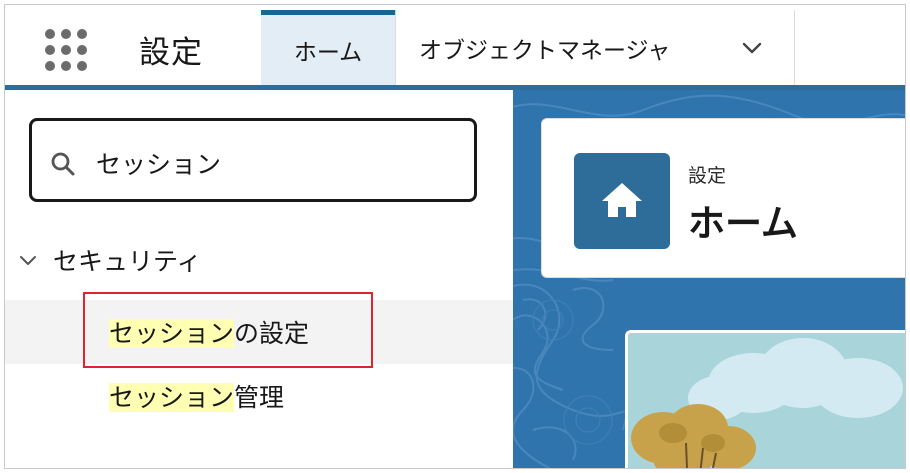 The width and height of the screenshot is (910, 473). Describe the element at coordinates (159, 164) in the screenshot. I see `quick-find-value: セッション` at that location.